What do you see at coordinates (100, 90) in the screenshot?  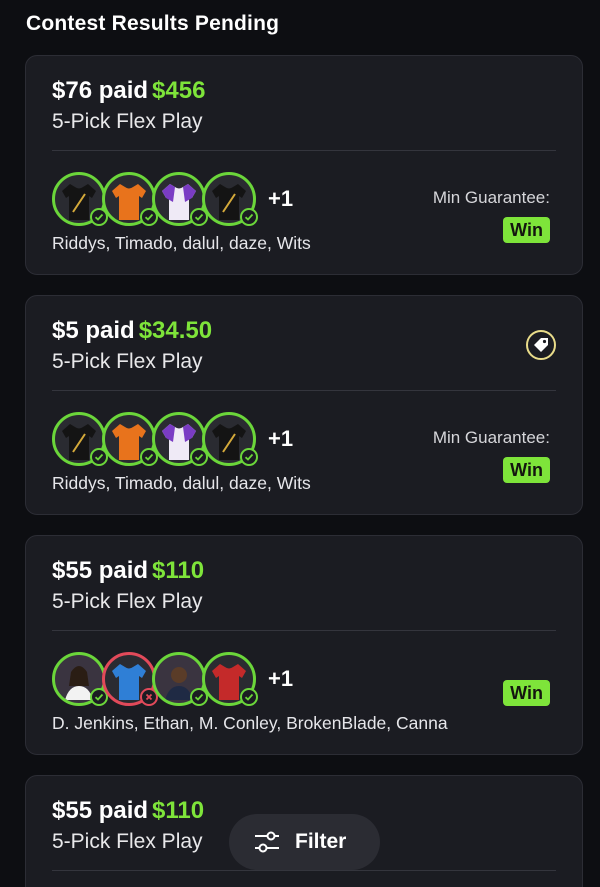 I see `entry-paid: $76 paid` at bounding box center [100, 90].